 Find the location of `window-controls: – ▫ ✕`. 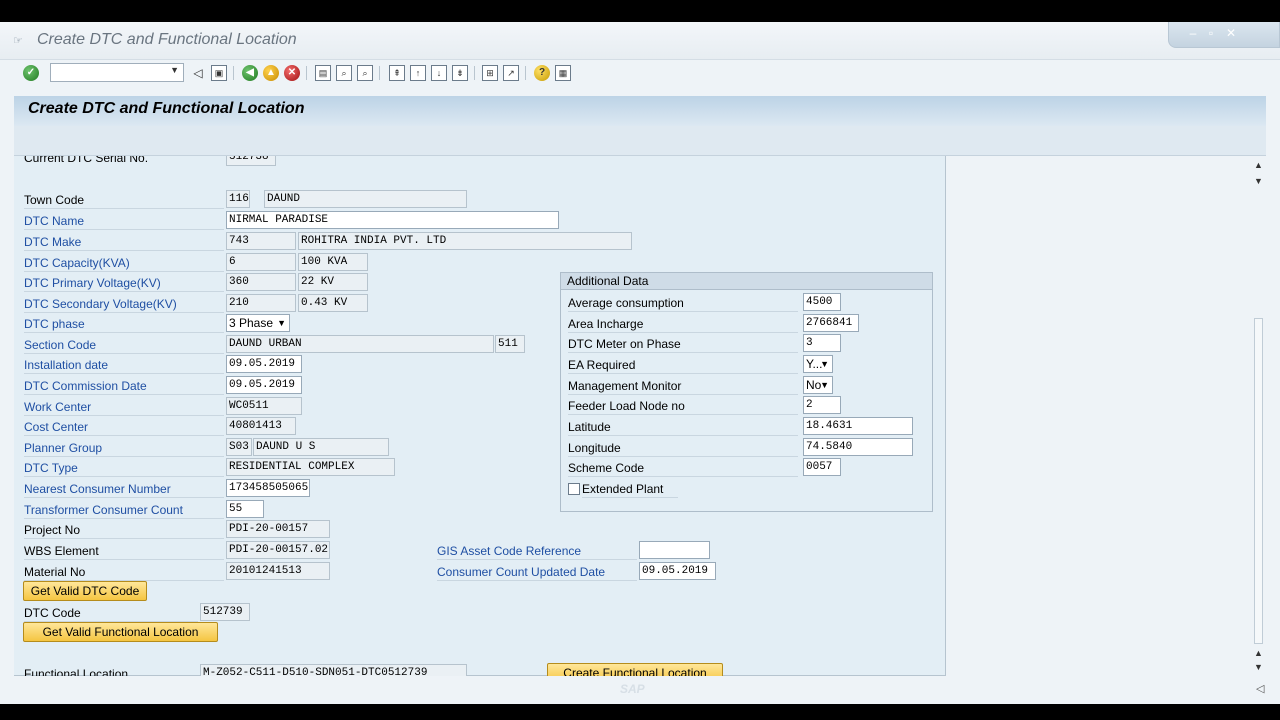

window-controls: – ▫ ✕ is located at coordinates (1224, 35).